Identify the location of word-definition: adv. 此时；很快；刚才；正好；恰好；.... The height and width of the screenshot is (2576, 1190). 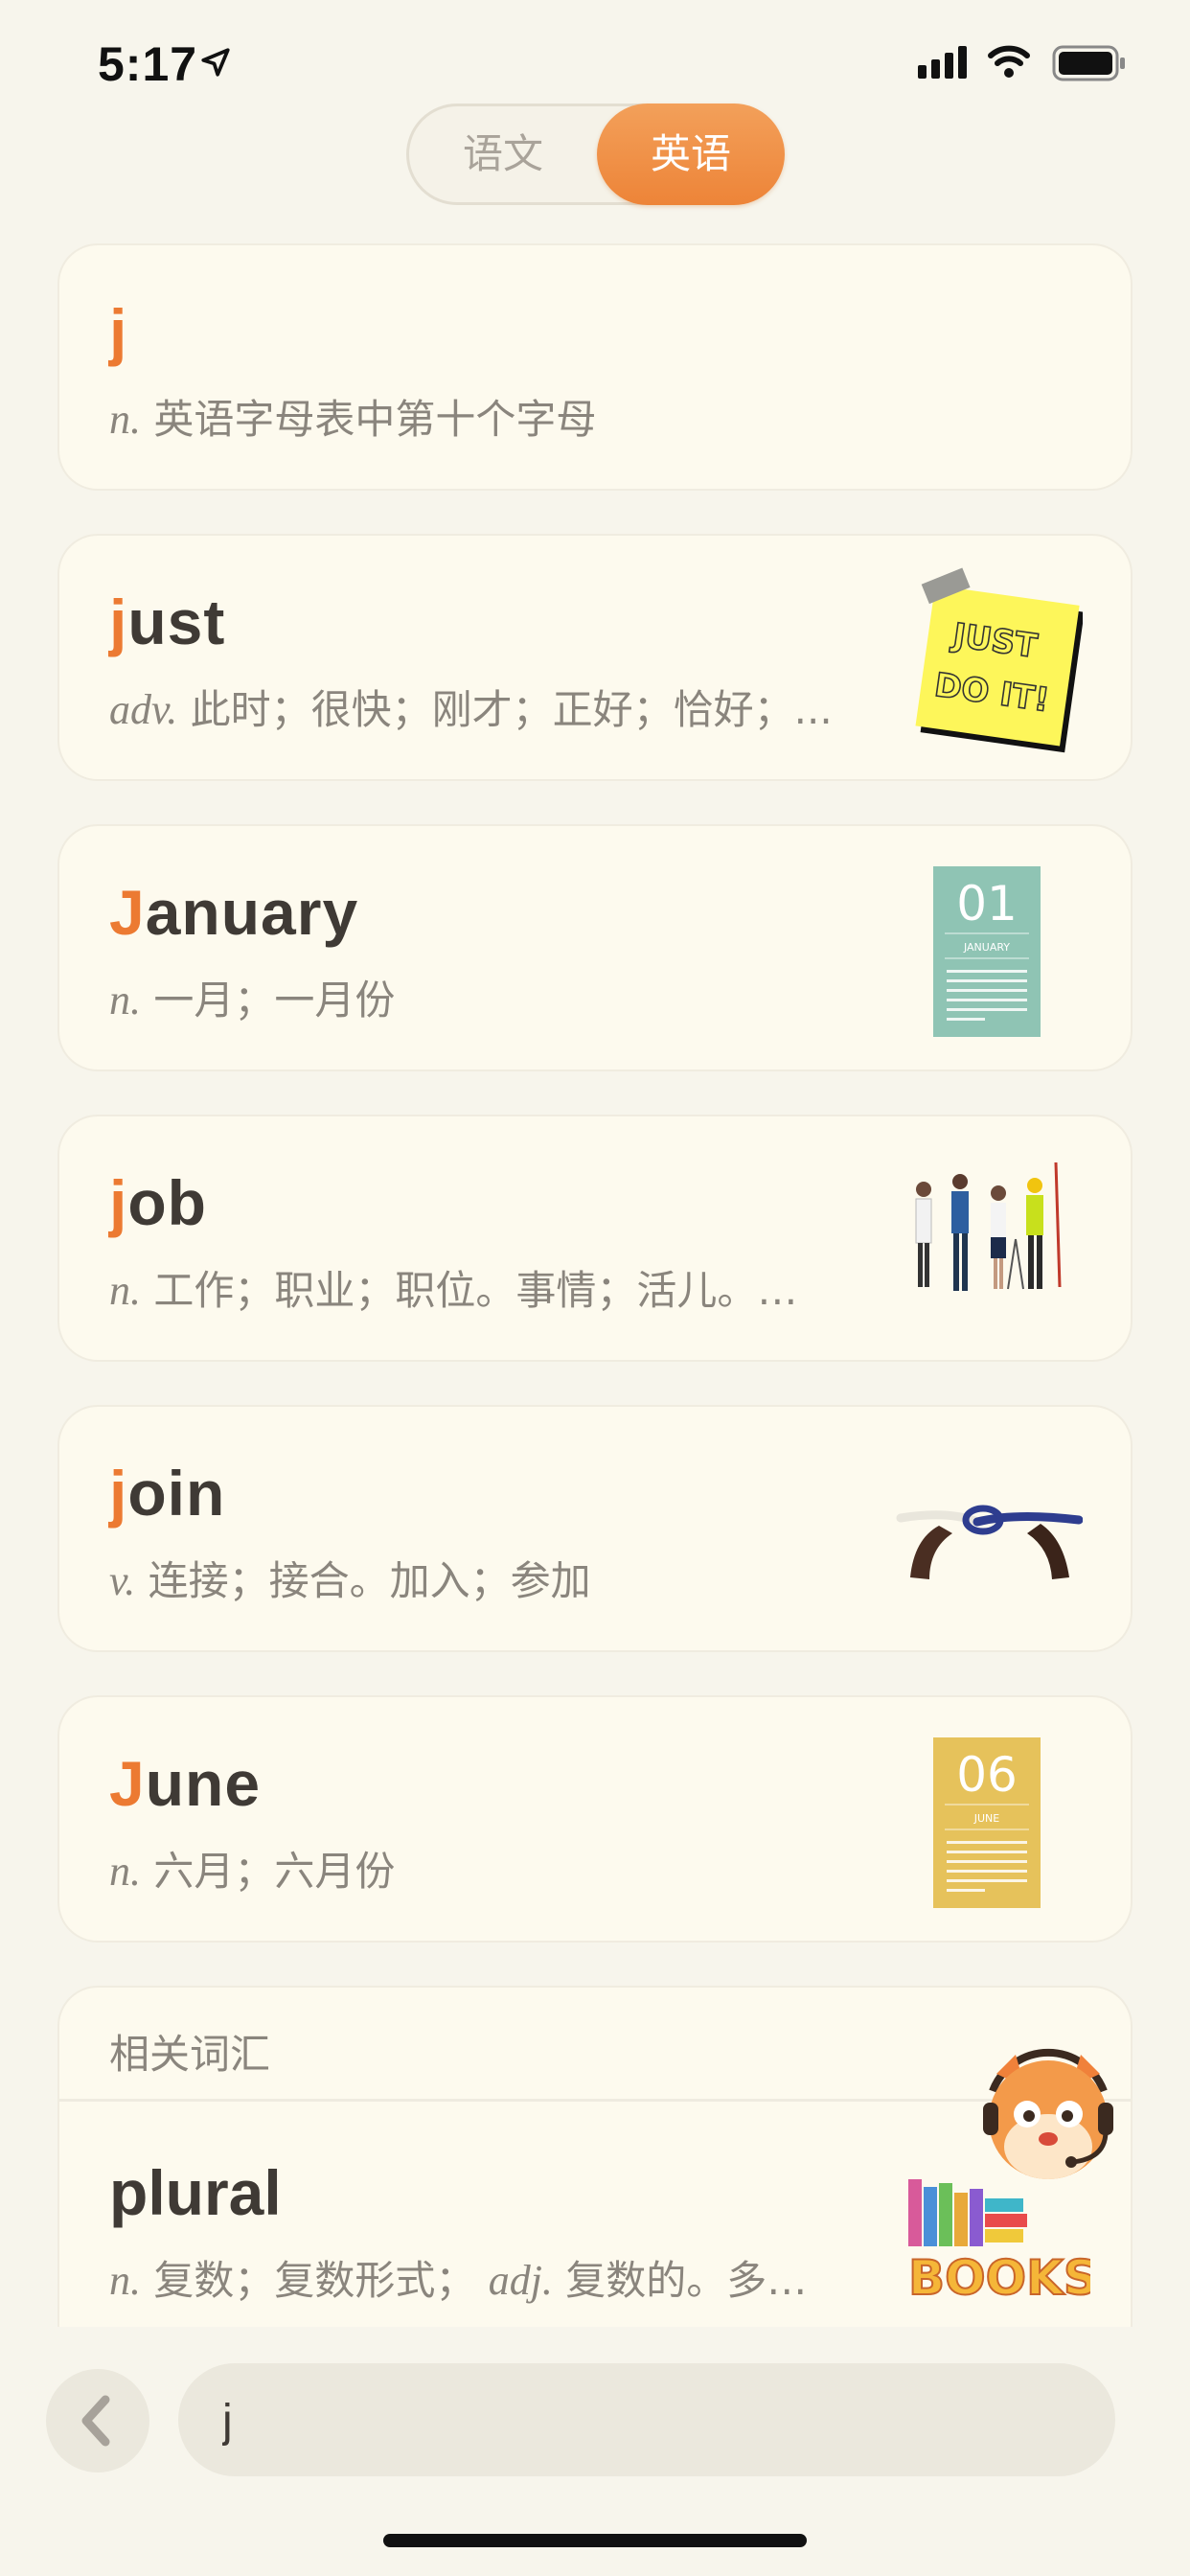
(471, 709).